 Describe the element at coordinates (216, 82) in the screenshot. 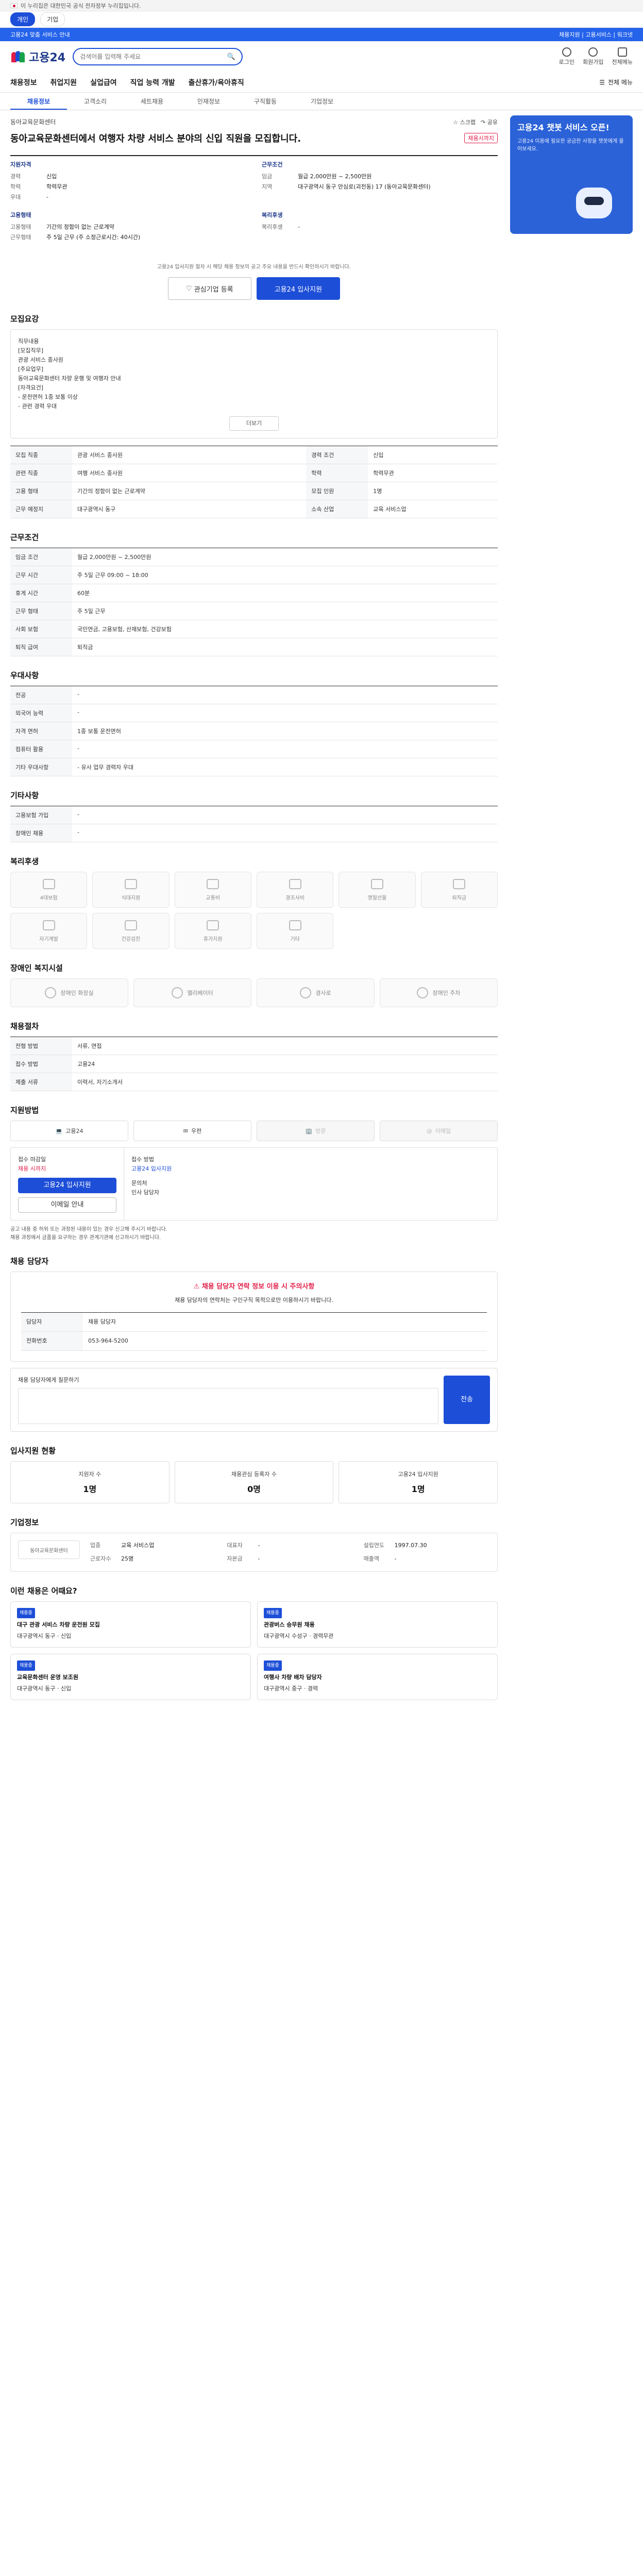

I see `gnb-item-leave: 출산휴가/육아휴직` at that location.